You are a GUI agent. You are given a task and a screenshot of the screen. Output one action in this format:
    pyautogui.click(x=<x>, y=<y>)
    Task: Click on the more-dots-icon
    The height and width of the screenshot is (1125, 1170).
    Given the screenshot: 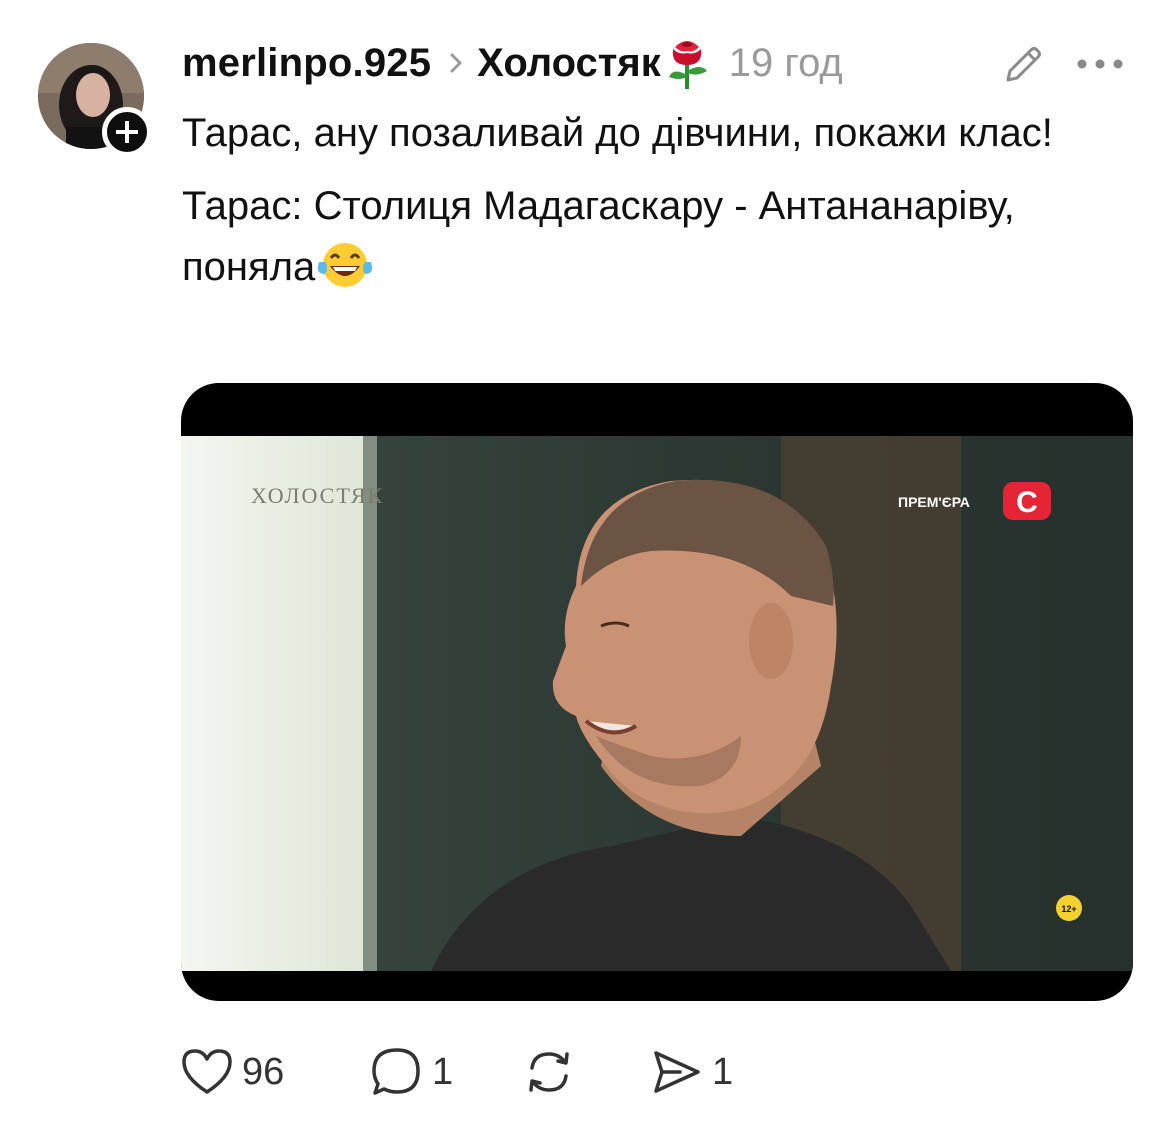 What is the action you would take?
    pyautogui.click(x=1100, y=64)
    